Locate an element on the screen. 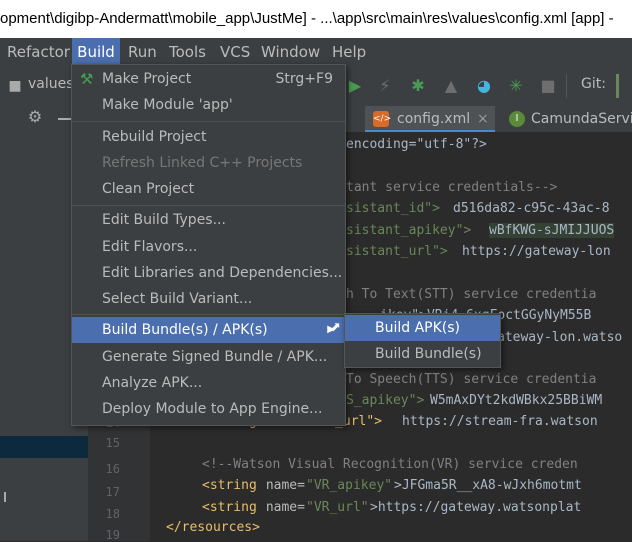 Image resolution: width=632 pixels, height=542 pixels. code-line: </resources> is located at coordinates (213, 527).